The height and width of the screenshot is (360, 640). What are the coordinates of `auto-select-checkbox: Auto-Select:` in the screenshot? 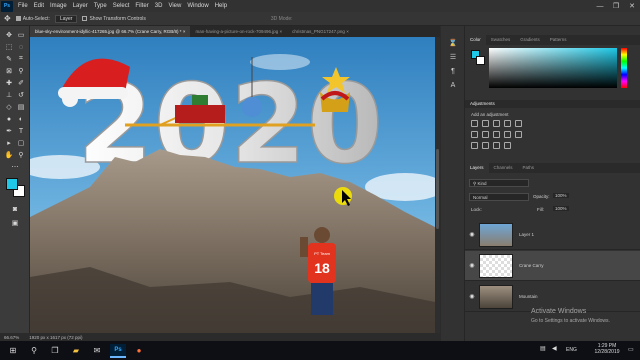 It's located at (32, 19).